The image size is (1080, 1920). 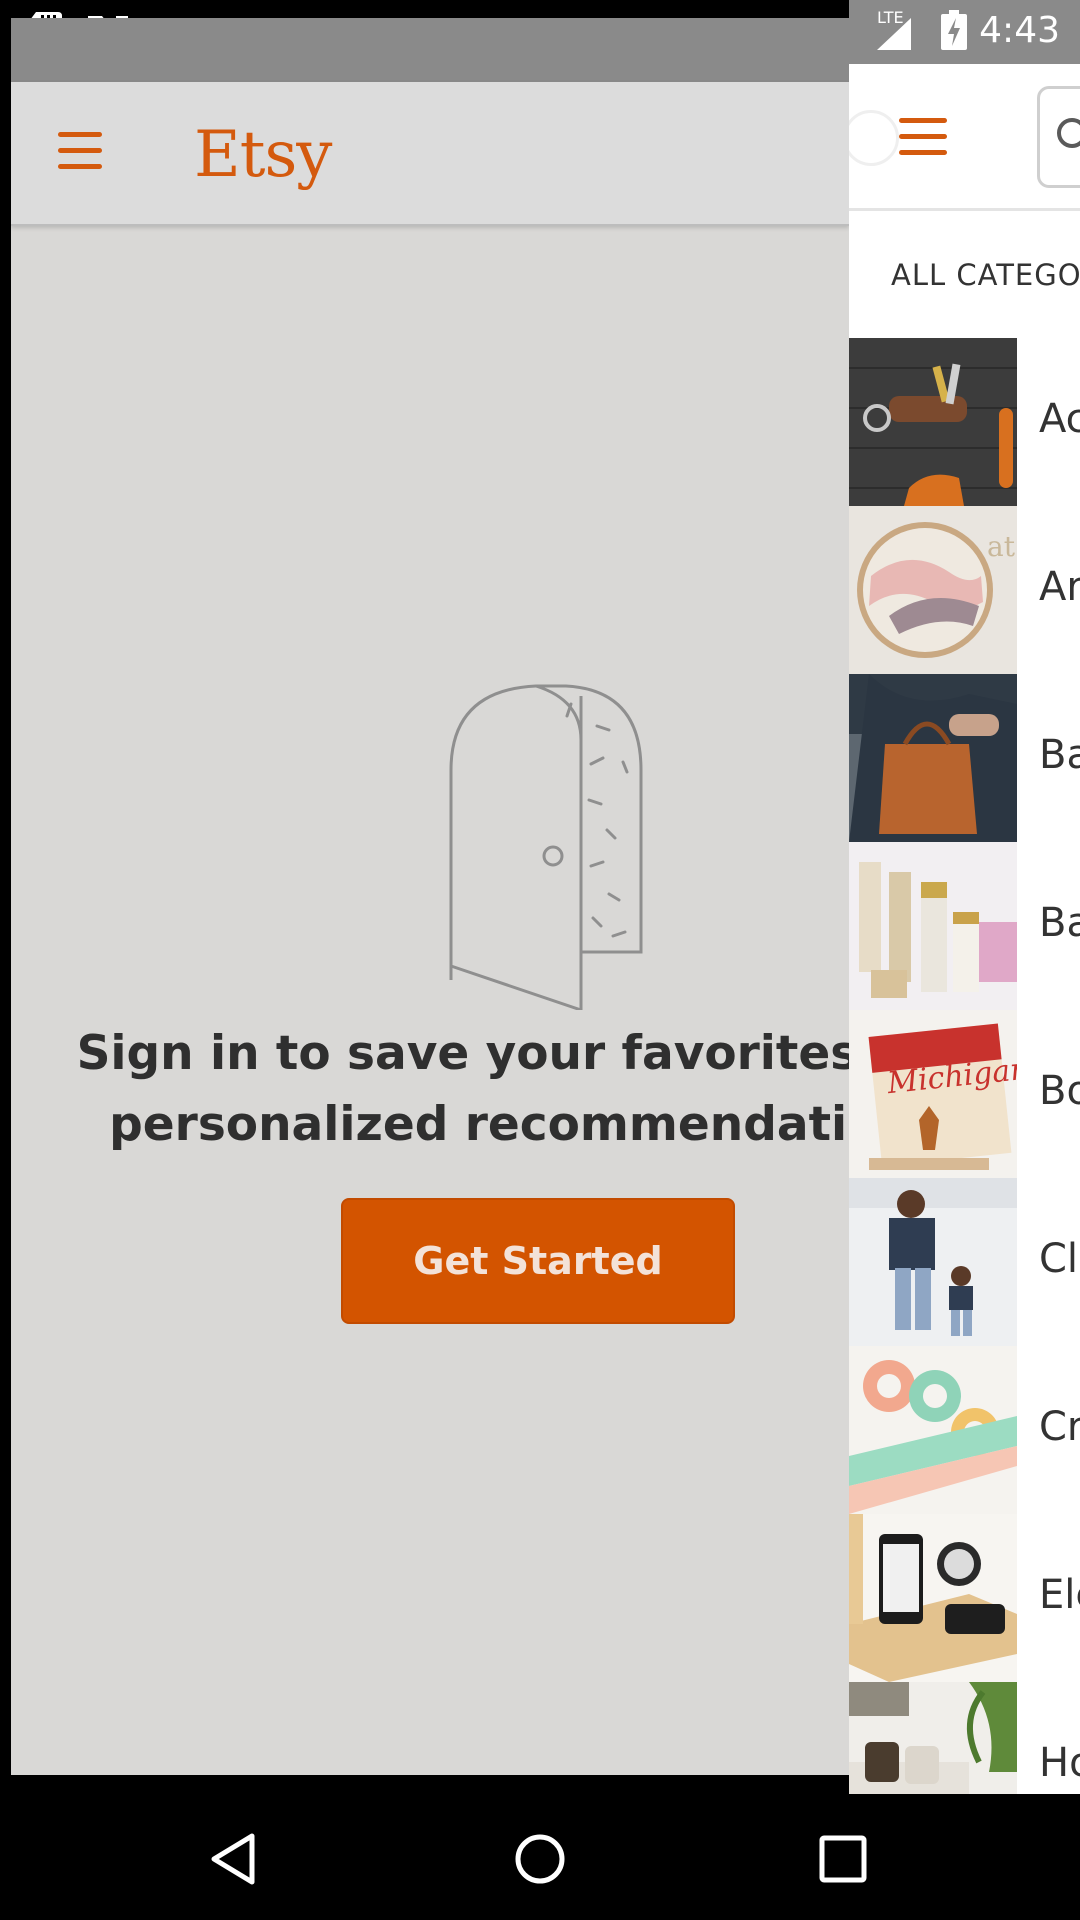 What do you see at coordinates (1059, 1763) in the screenshot?
I see `category-label: Home & Living` at bounding box center [1059, 1763].